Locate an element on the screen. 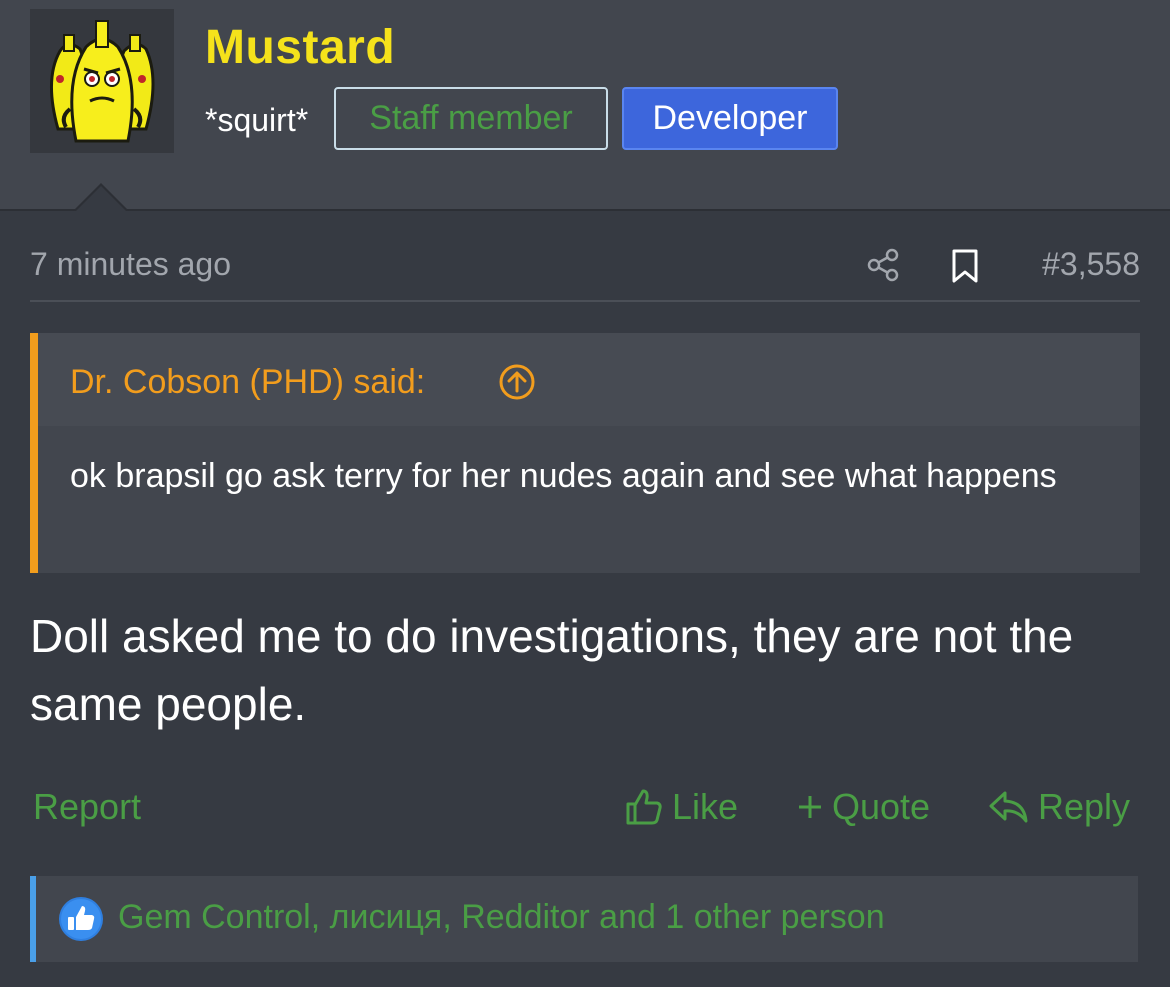 Image resolution: width=1170 pixels, height=987 pixels. staff-member-badge: Staff member is located at coordinates (471, 118).